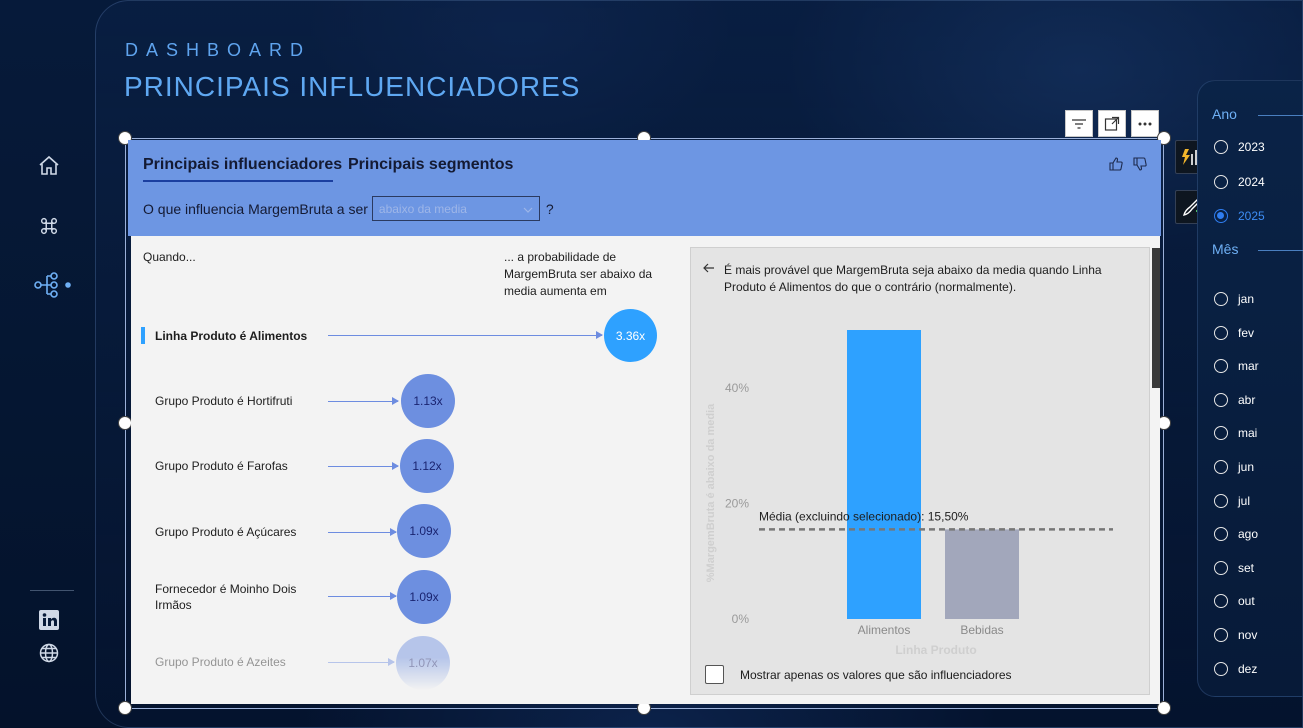  I want to click on month-option-mar: mar, so click(1236, 366).